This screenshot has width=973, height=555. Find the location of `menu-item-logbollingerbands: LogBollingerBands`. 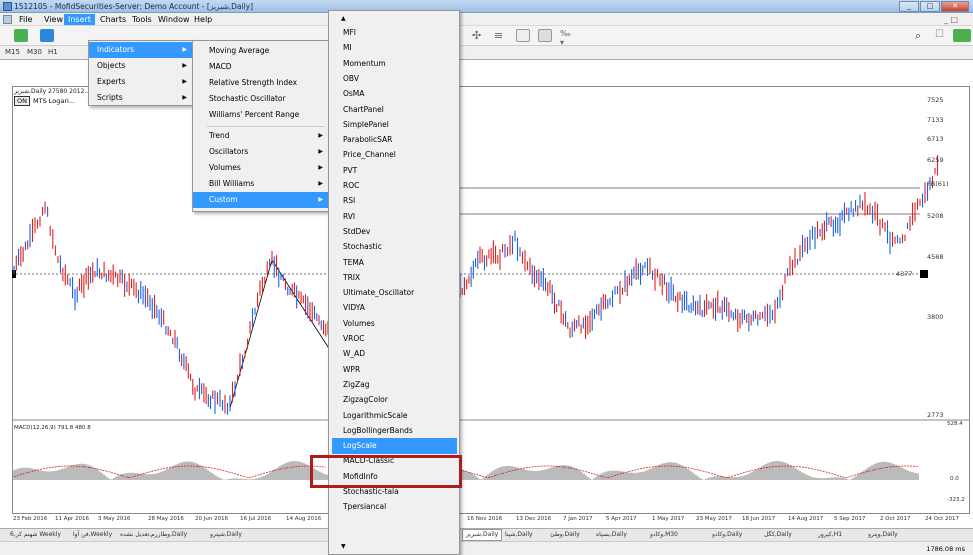

menu-item-logbollingerbands: LogBollingerBands is located at coordinates (408, 431).